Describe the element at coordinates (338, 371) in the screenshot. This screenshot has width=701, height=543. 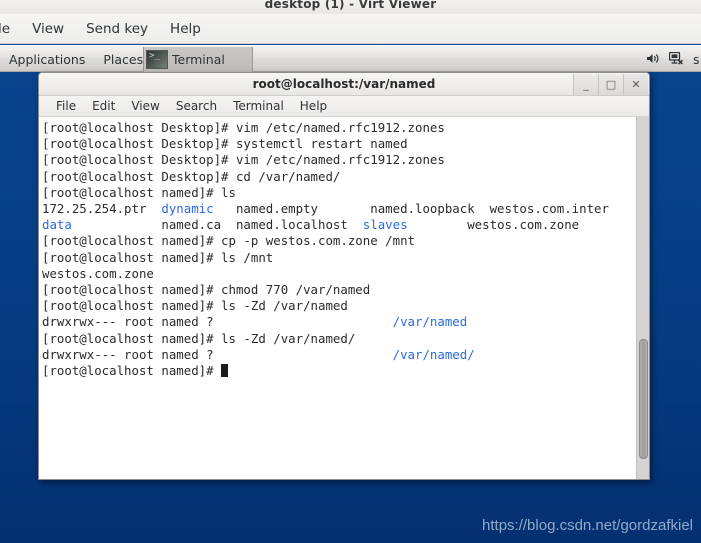
I see `terminal-line: [root@localhost named]#` at that location.